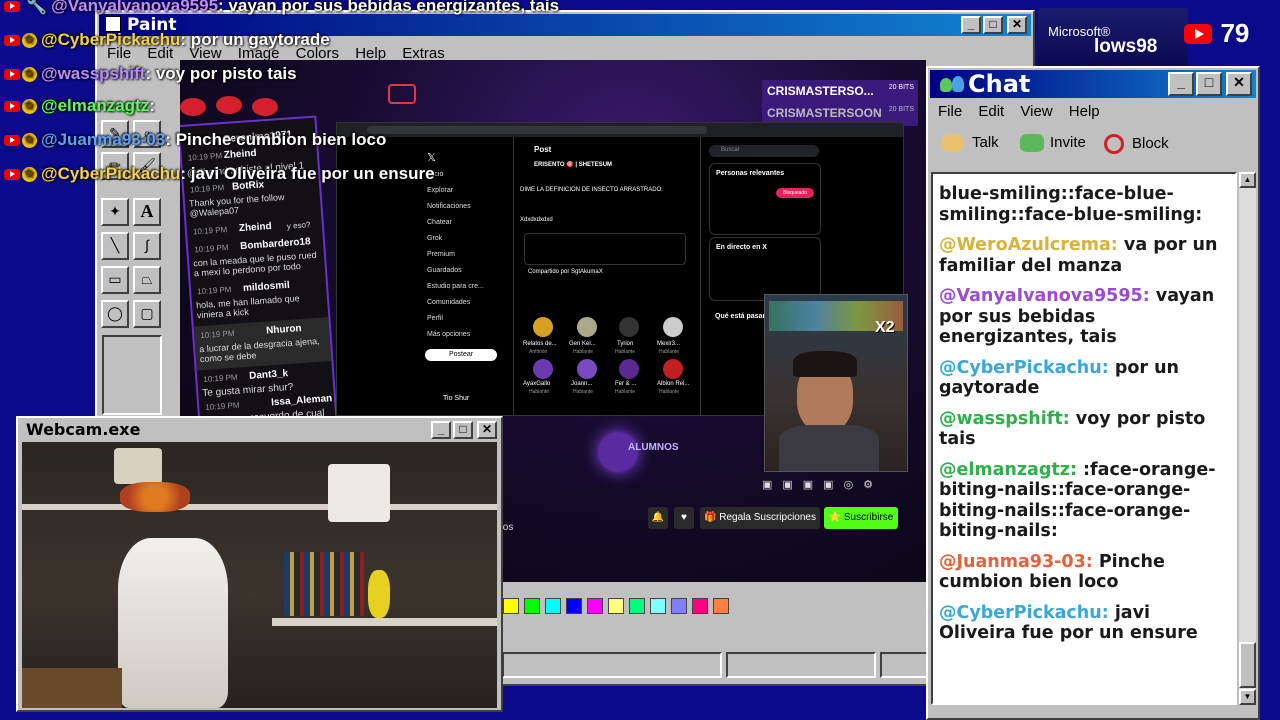 The width and height of the screenshot is (1280, 720). Describe the element at coordinates (298, 225) in the screenshot. I see `side-chat-msg: y eso?` at that location.